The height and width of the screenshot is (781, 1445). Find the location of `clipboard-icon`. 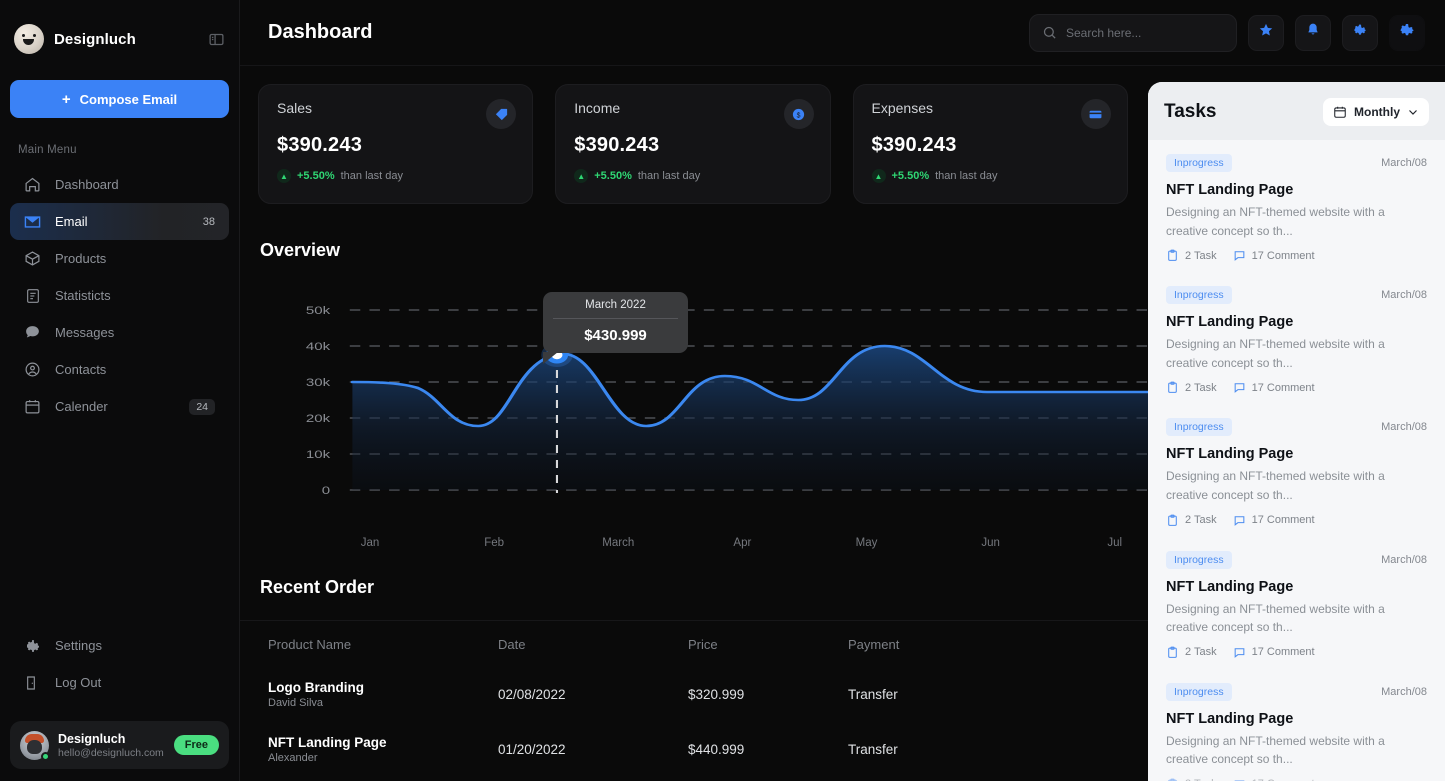

clipboard-icon is located at coordinates (1172, 652).